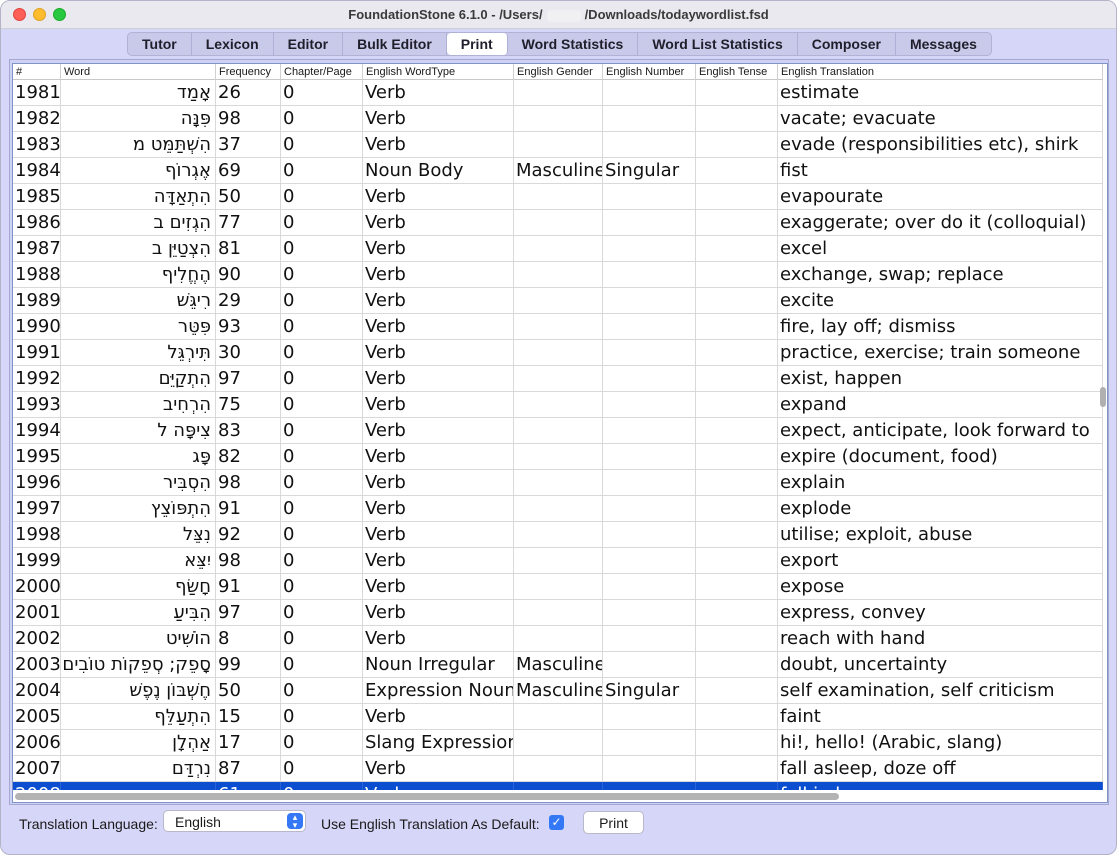  What do you see at coordinates (248, 223) in the screenshot?
I see `cell-frequency: 77` at bounding box center [248, 223].